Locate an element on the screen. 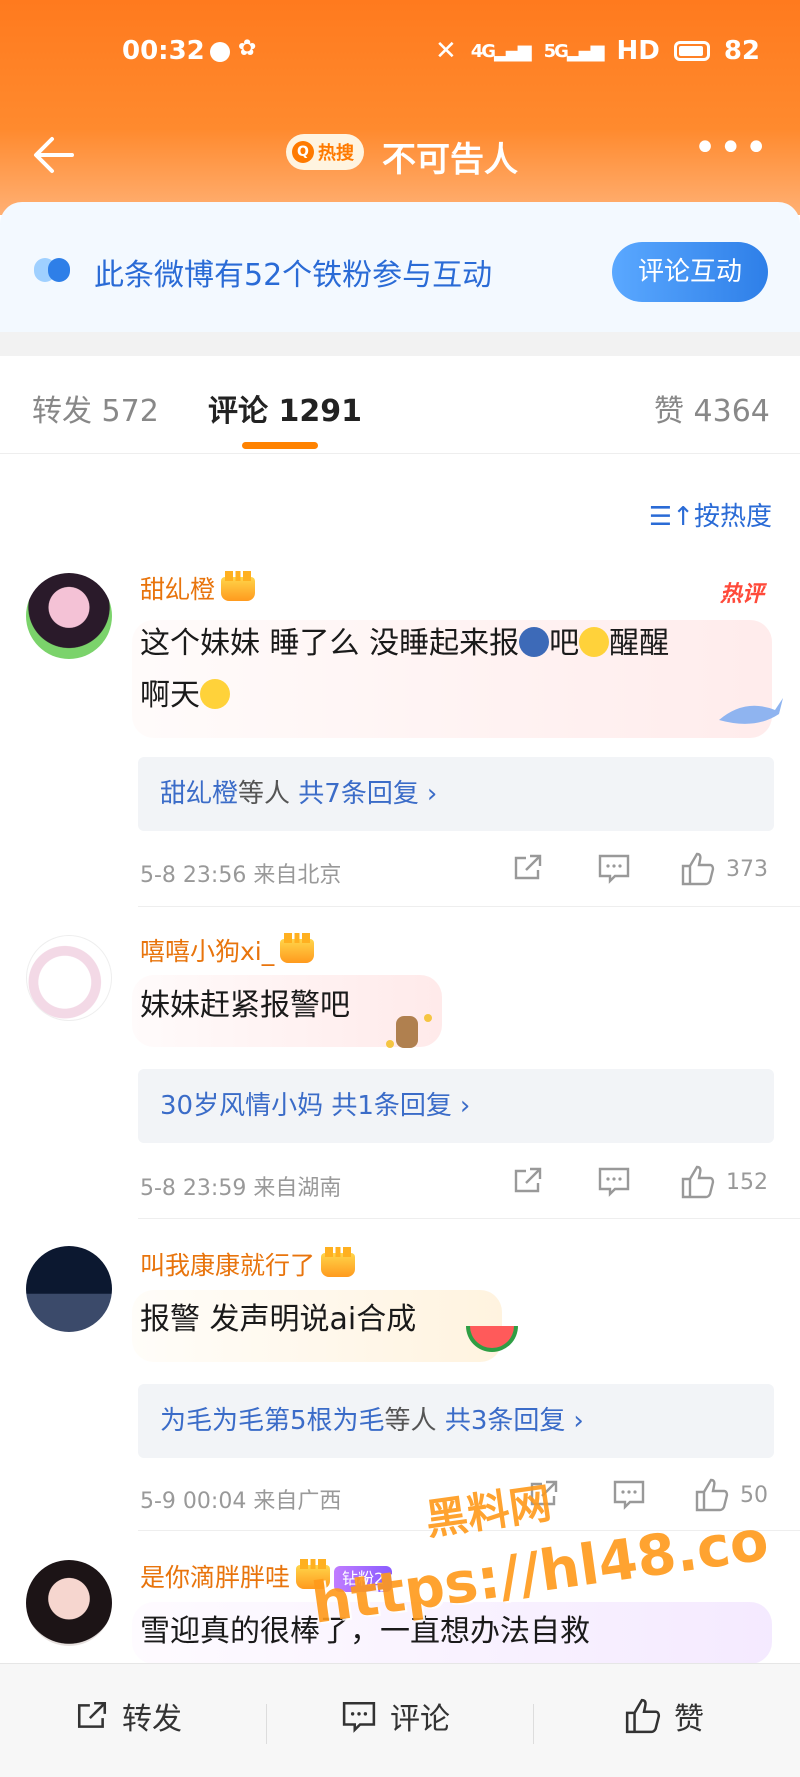 The image size is (800, 1777). like-button: 赞 is located at coordinates (664, 1716).